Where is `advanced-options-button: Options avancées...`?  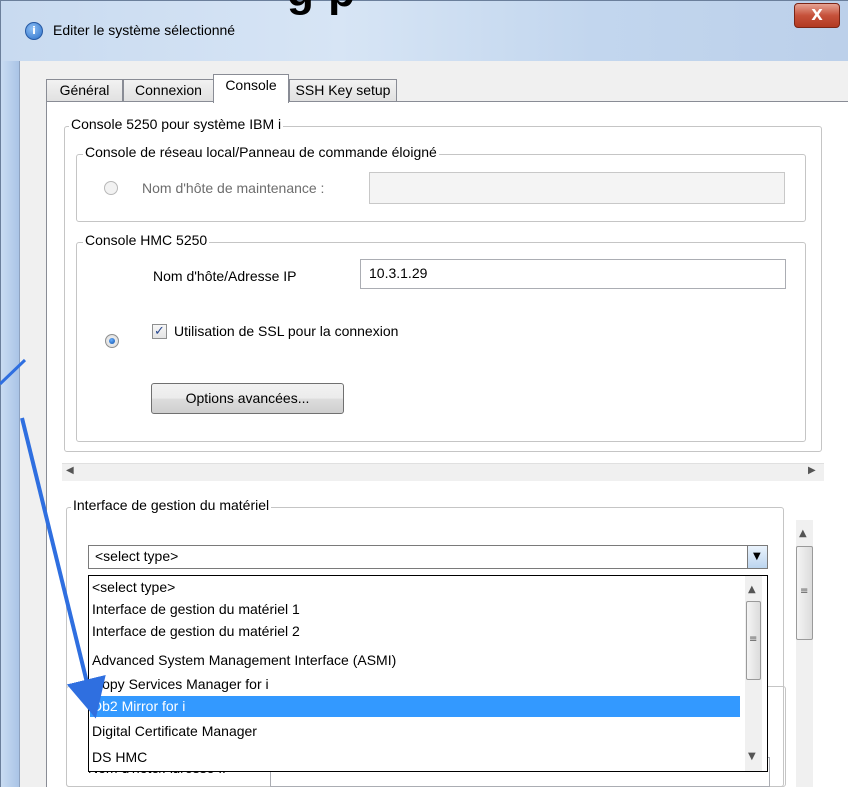 advanced-options-button: Options avancées... is located at coordinates (247, 398).